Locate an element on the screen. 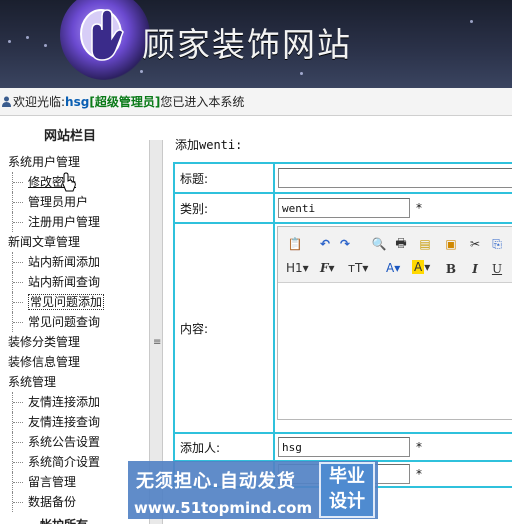 The width and height of the screenshot is (512, 524). sidebar-footer-text: 帐护所有 is located at coordinates (64, 520).